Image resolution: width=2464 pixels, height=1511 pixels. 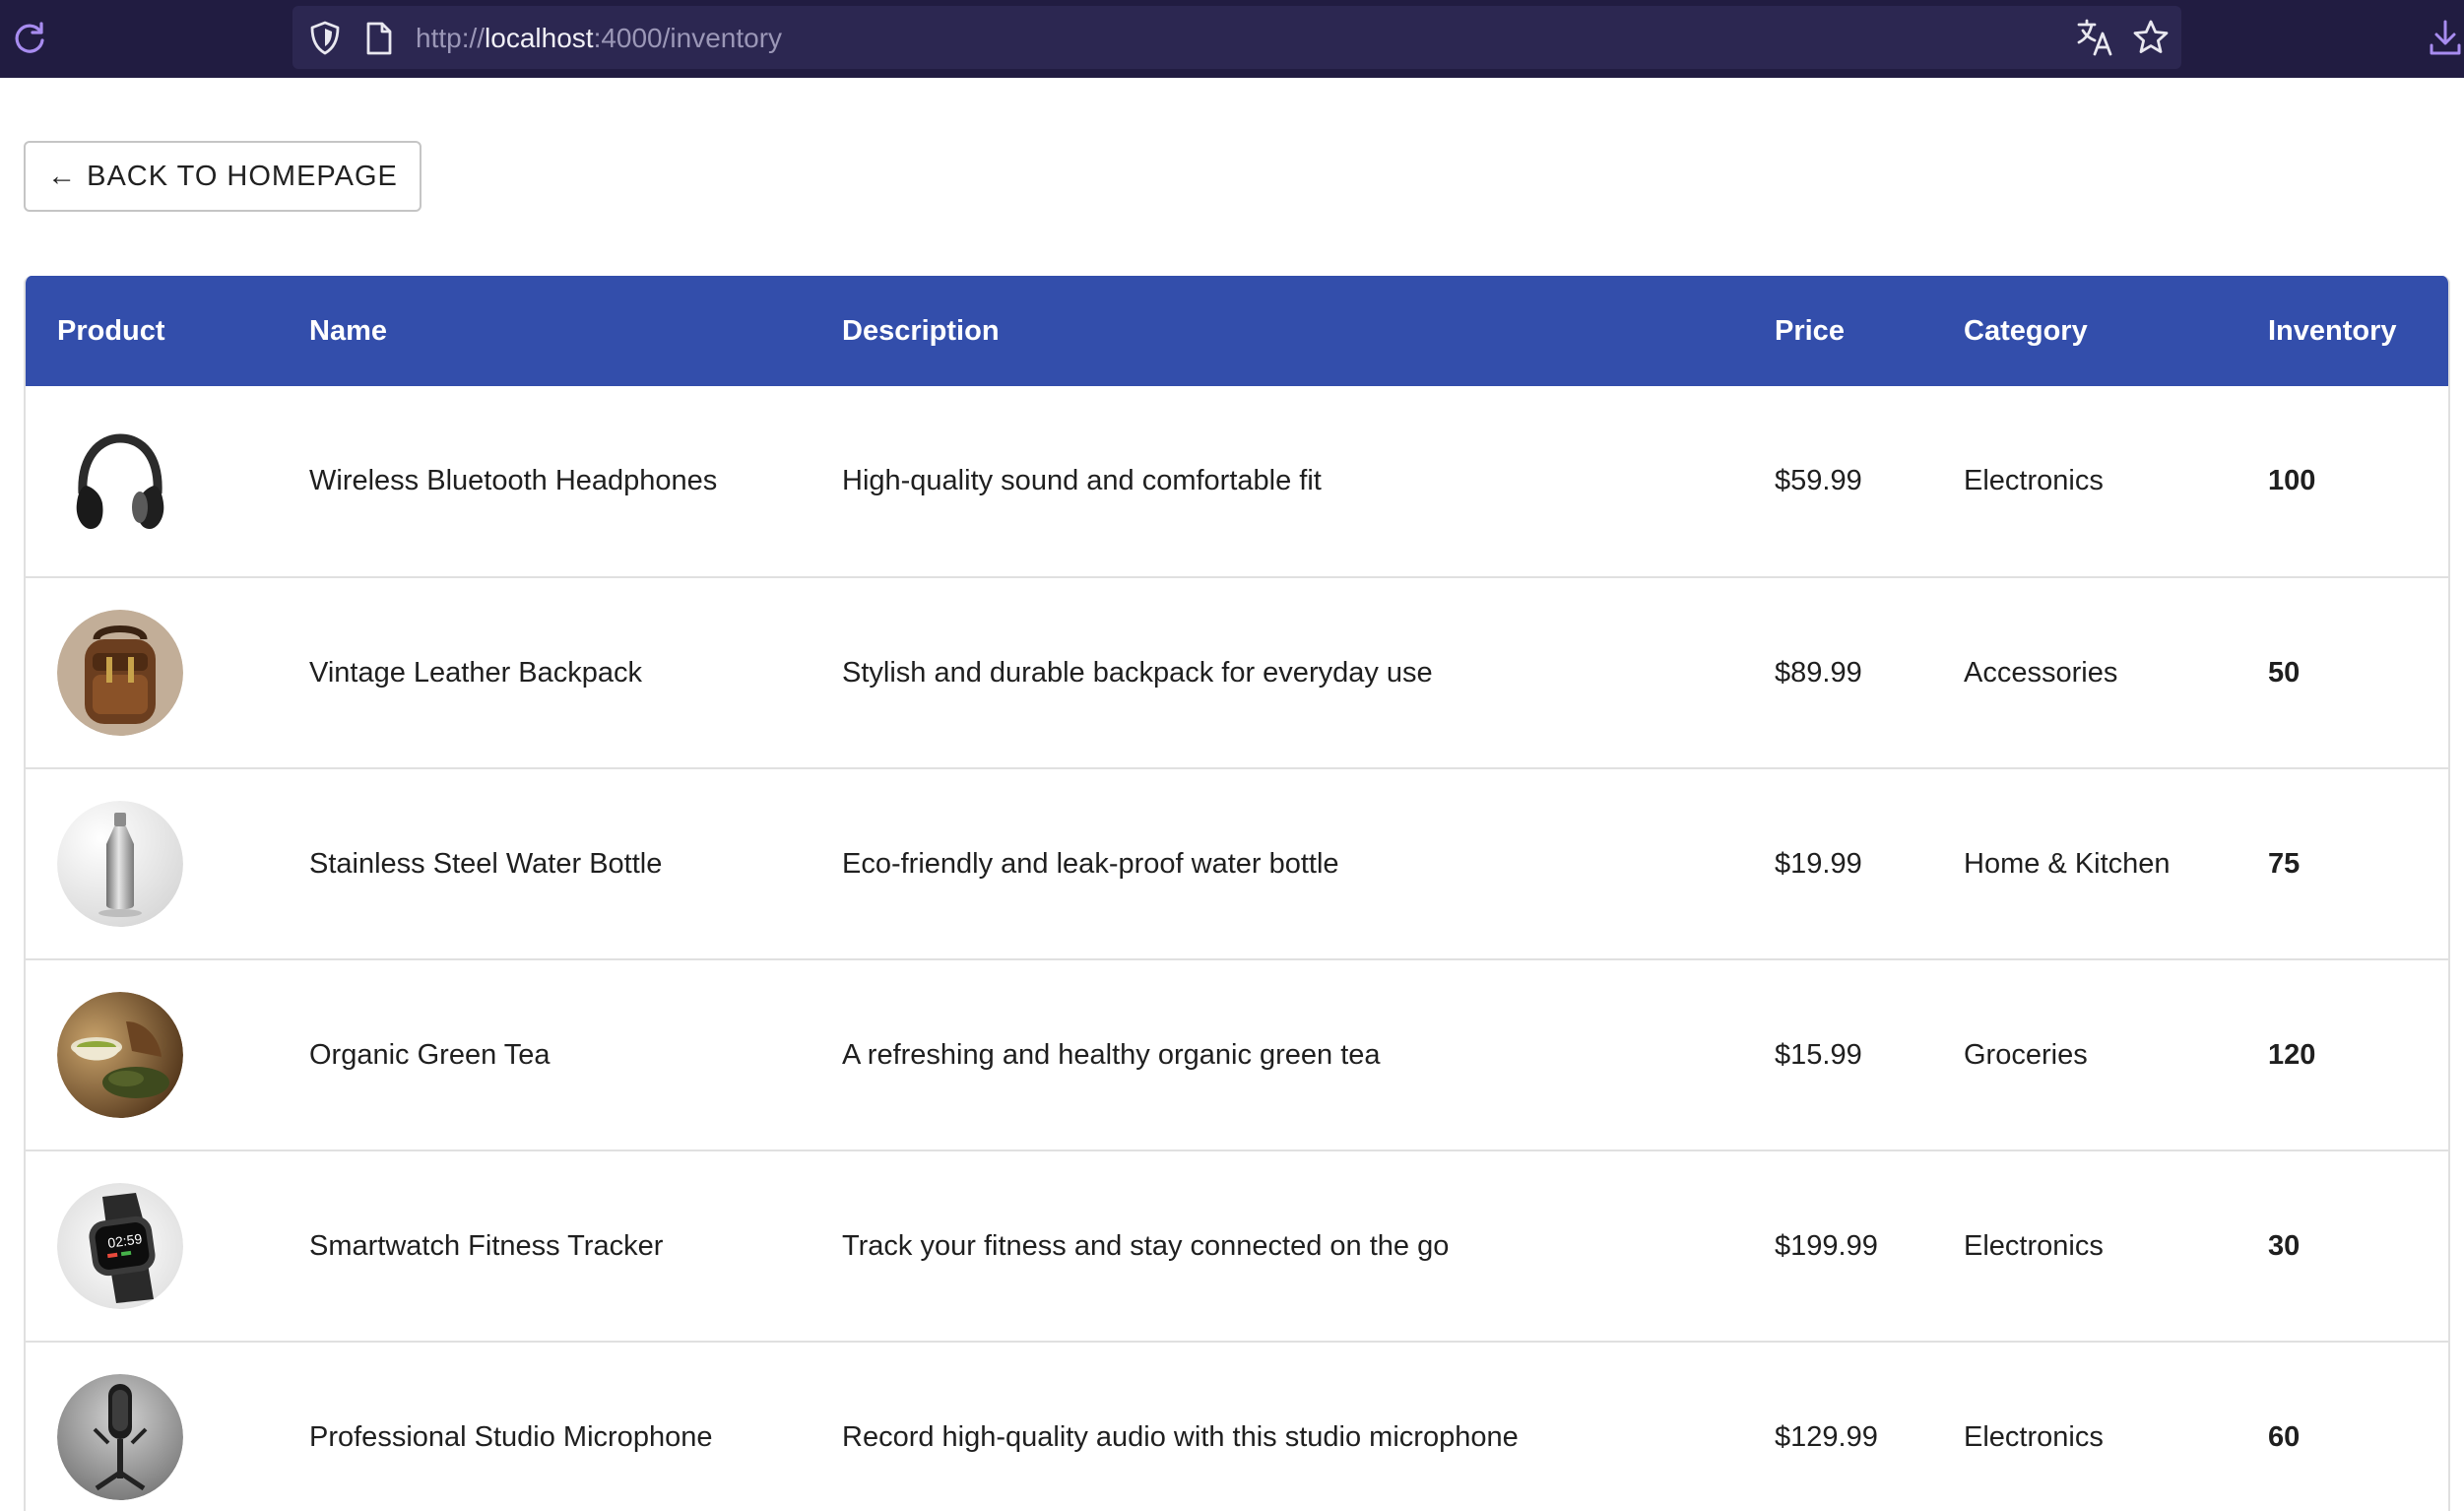 What do you see at coordinates (2026, 330) in the screenshot?
I see `column-header-category: Category` at bounding box center [2026, 330].